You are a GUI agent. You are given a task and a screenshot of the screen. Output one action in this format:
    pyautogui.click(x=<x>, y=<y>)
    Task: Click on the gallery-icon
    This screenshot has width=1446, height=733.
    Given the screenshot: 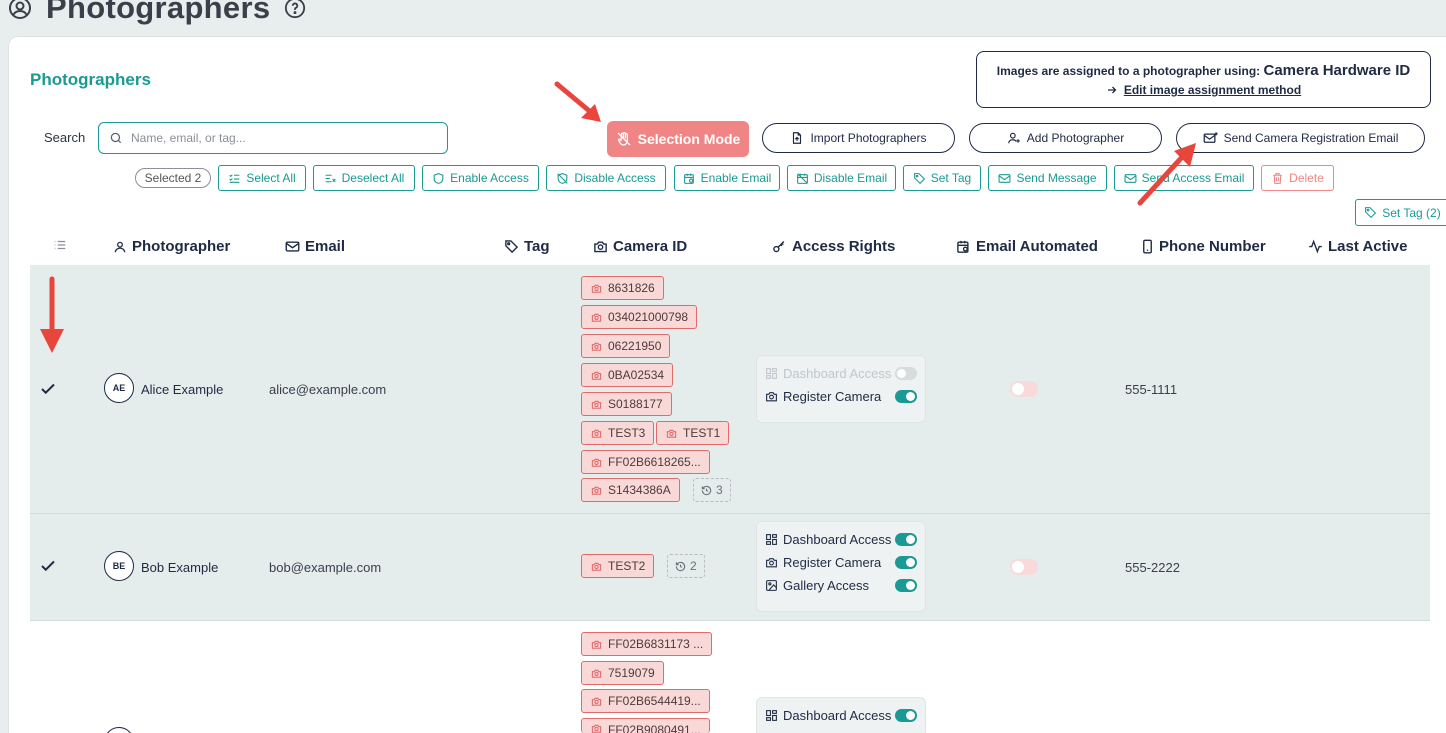 What is the action you would take?
    pyautogui.click(x=771, y=585)
    